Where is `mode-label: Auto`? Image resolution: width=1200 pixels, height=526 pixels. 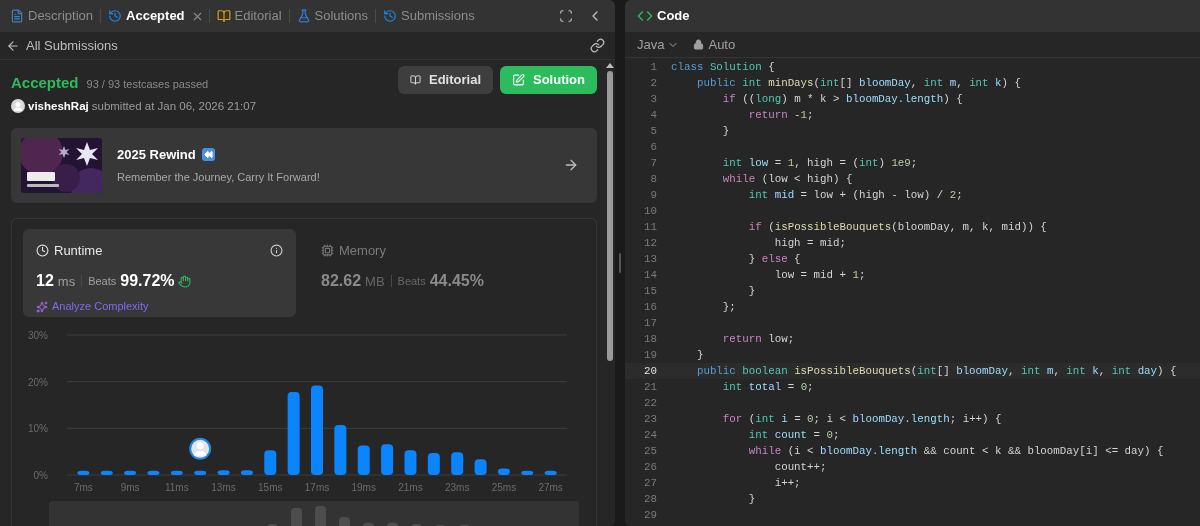 mode-label: Auto is located at coordinates (722, 44).